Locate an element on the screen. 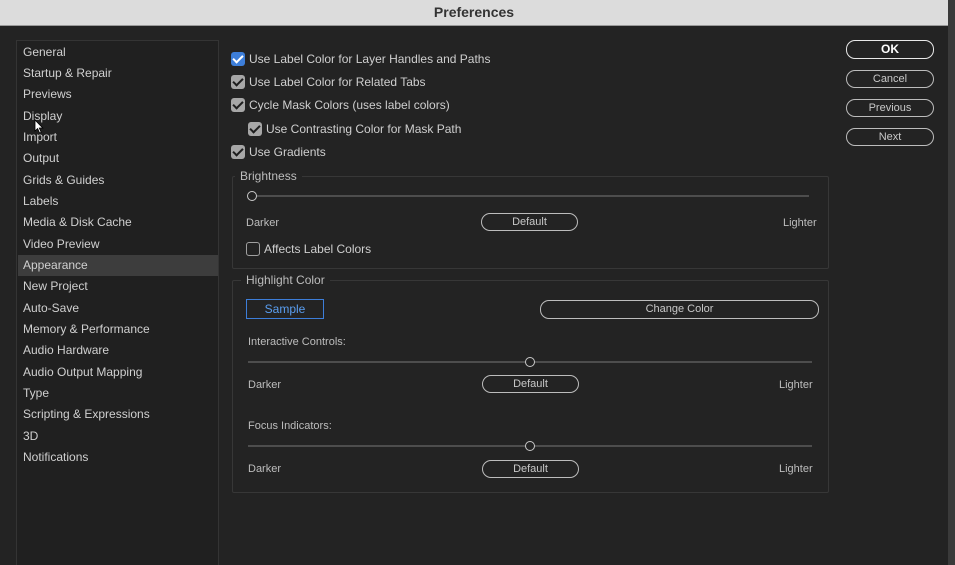  brightness-slider-thumb is located at coordinates (252, 196).